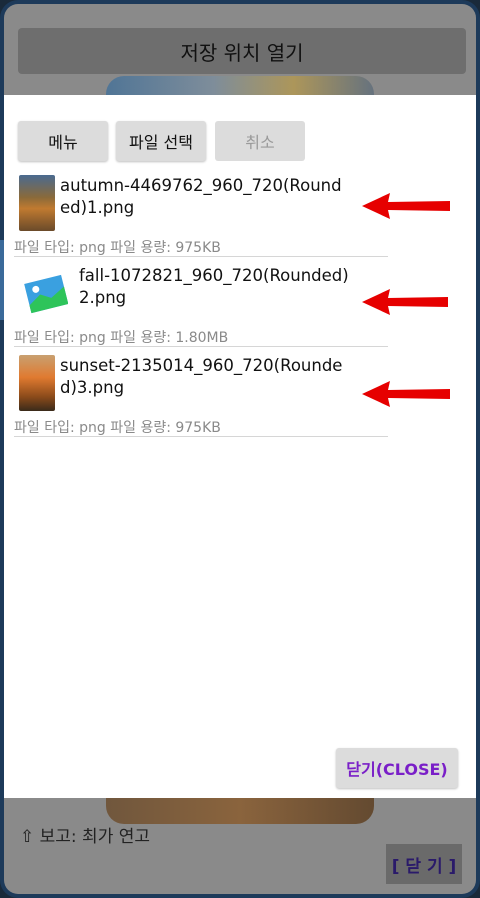 The width and height of the screenshot is (480, 898). What do you see at coordinates (242, 51) in the screenshot?
I see `background-title: 저장 위치 열기` at bounding box center [242, 51].